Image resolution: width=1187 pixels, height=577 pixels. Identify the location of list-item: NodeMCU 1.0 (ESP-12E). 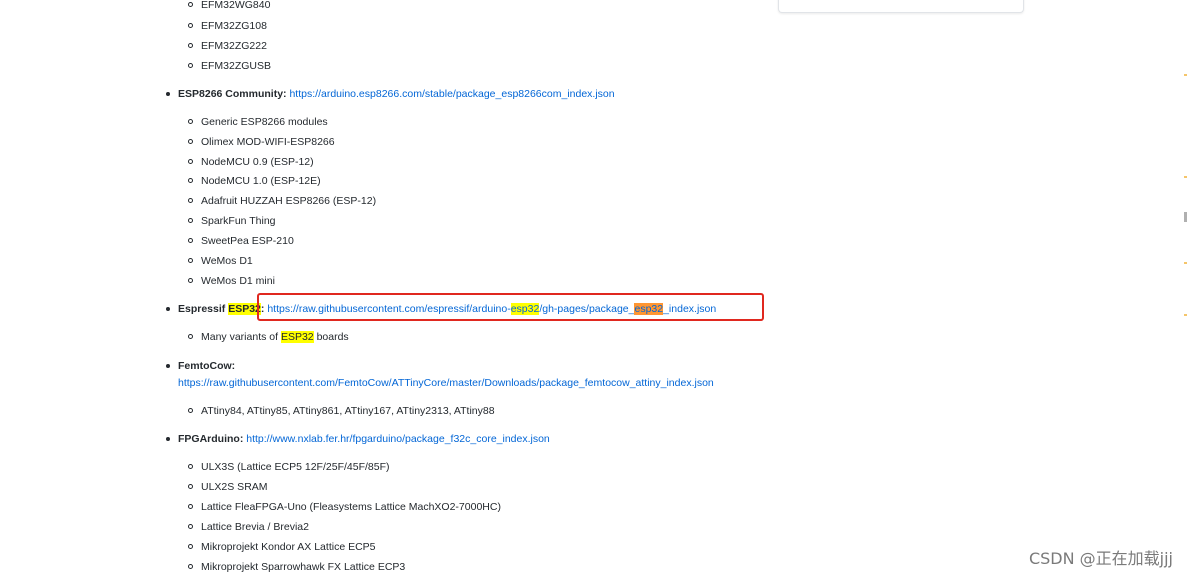
(243, 181).